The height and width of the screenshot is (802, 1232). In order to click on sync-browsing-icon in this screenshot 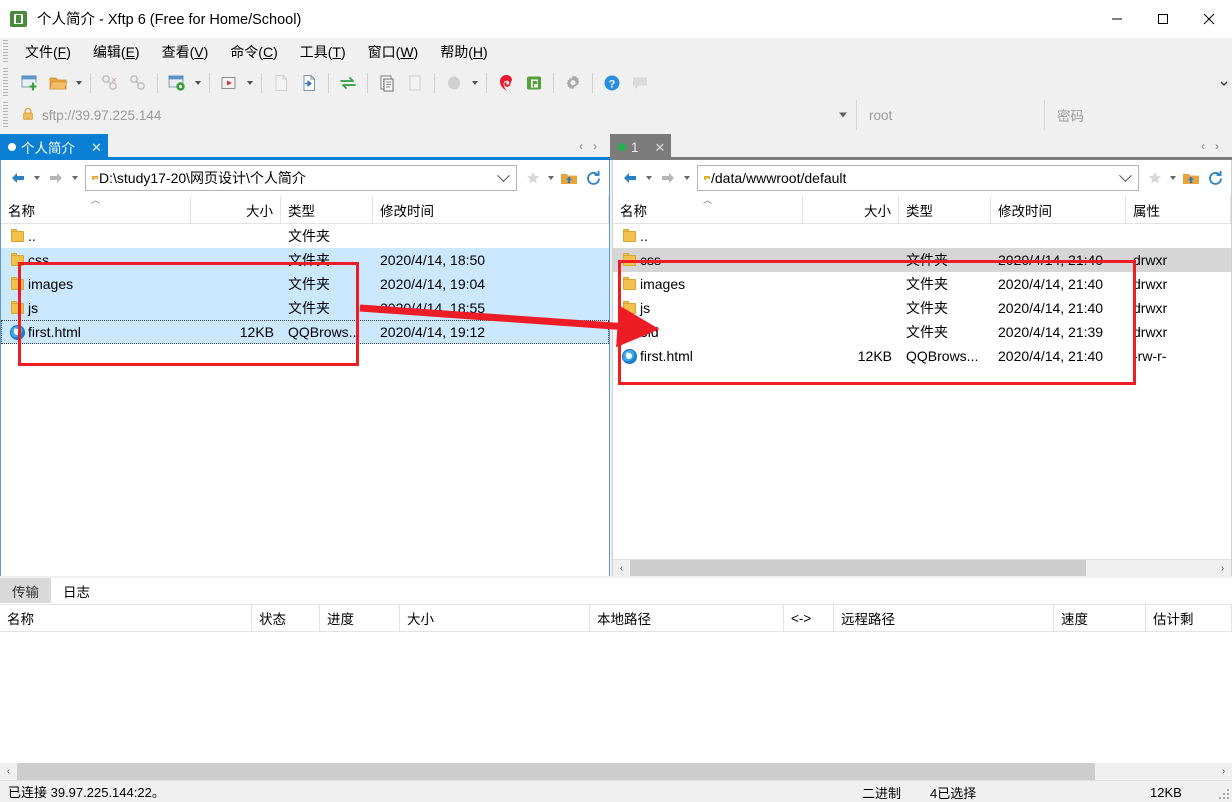, I will do `click(348, 83)`.